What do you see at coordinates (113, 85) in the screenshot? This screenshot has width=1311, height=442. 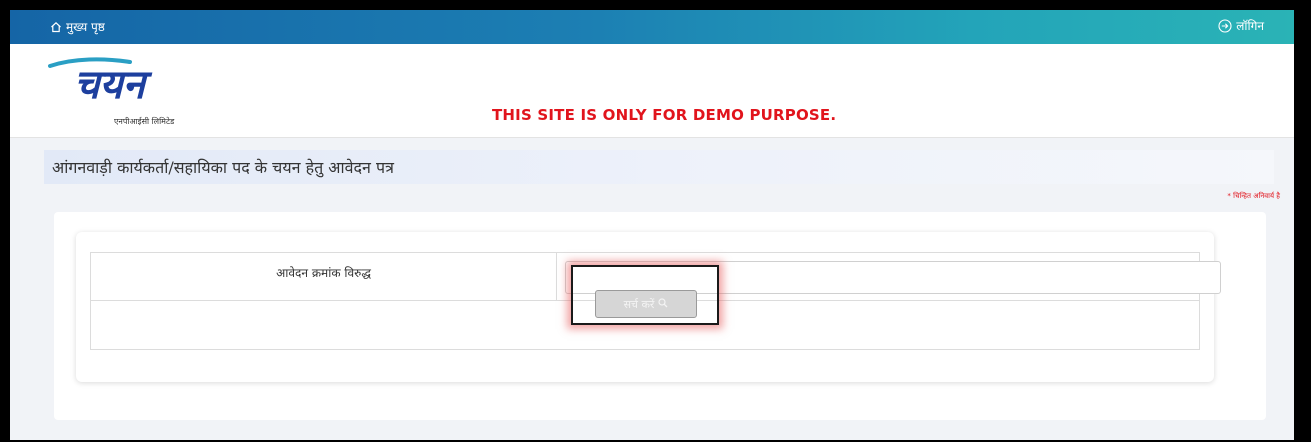 I see `svg-text: चयन` at bounding box center [113, 85].